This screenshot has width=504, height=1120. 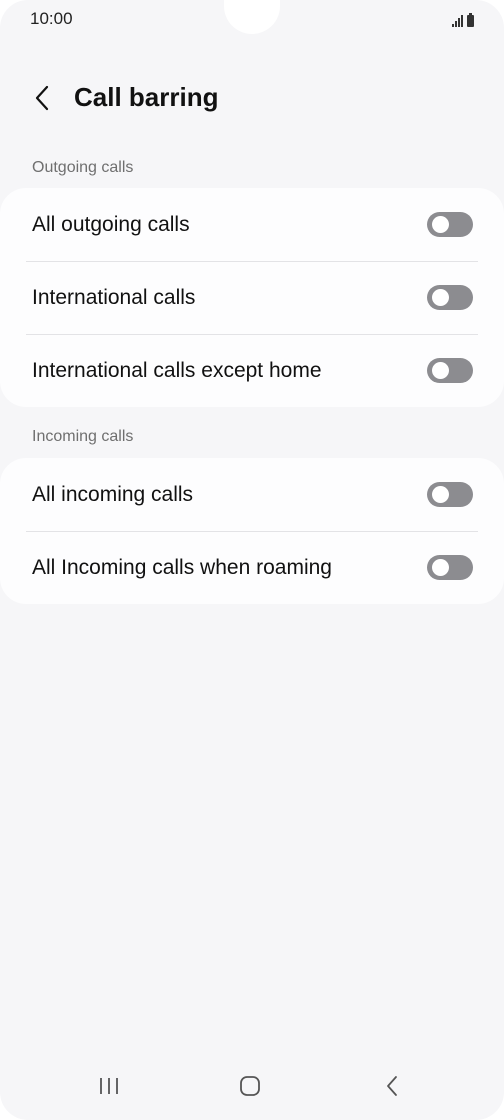 I want to click on status-icons, so click(x=463, y=19).